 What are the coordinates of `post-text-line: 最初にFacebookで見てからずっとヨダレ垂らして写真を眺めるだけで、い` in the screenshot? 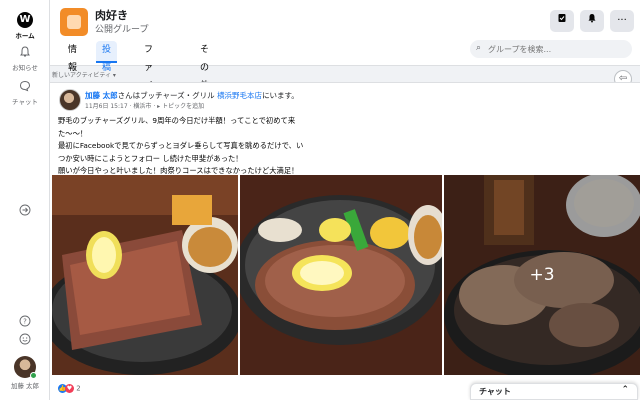 It's located at (181, 145).